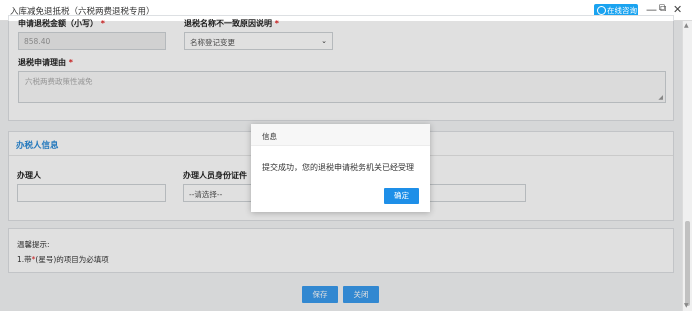 This screenshot has height=311, width=692. What do you see at coordinates (340, 135) in the screenshot?
I see `dialog-header: 信息` at bounding box center [340, 135].